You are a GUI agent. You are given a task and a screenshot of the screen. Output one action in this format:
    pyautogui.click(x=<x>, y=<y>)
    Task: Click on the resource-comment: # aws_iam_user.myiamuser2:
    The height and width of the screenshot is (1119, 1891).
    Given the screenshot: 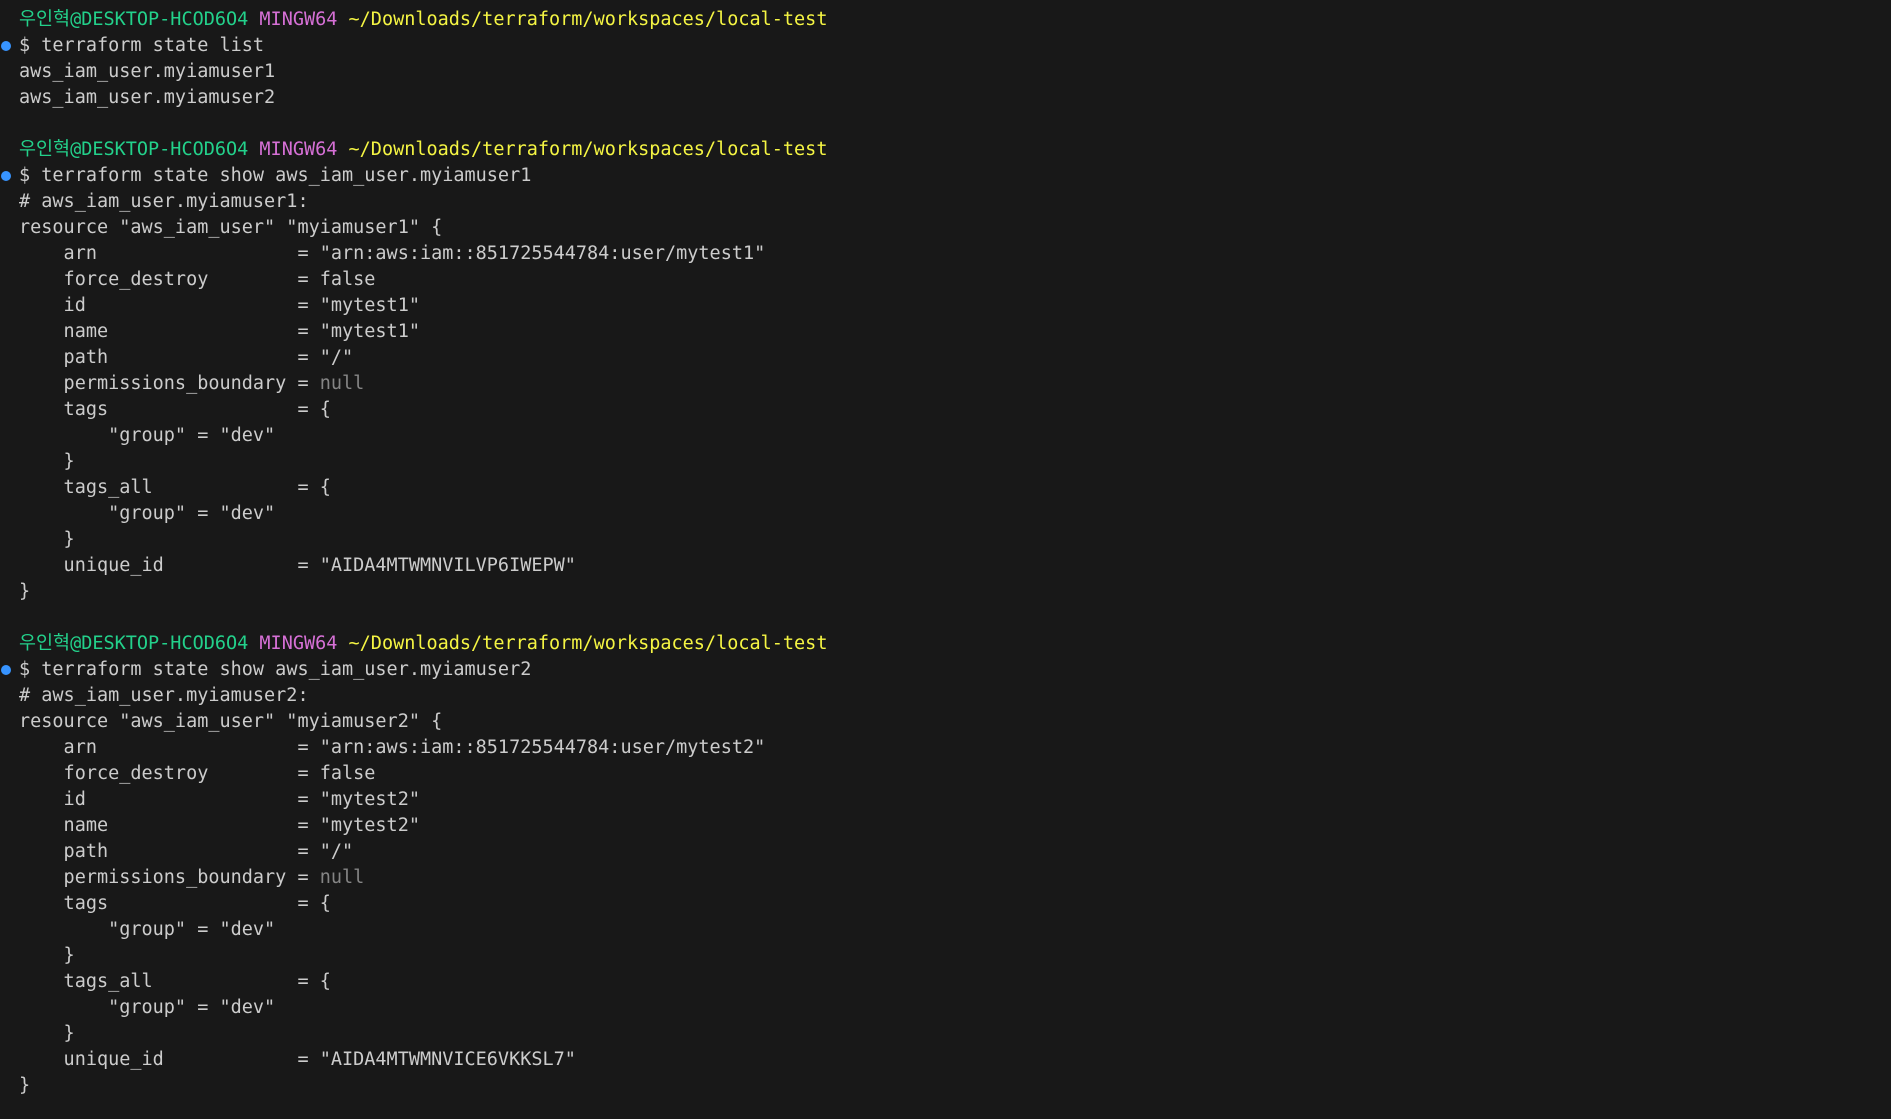 What is the action you would take?
    pyautogui.click(x=164, y=695)
    